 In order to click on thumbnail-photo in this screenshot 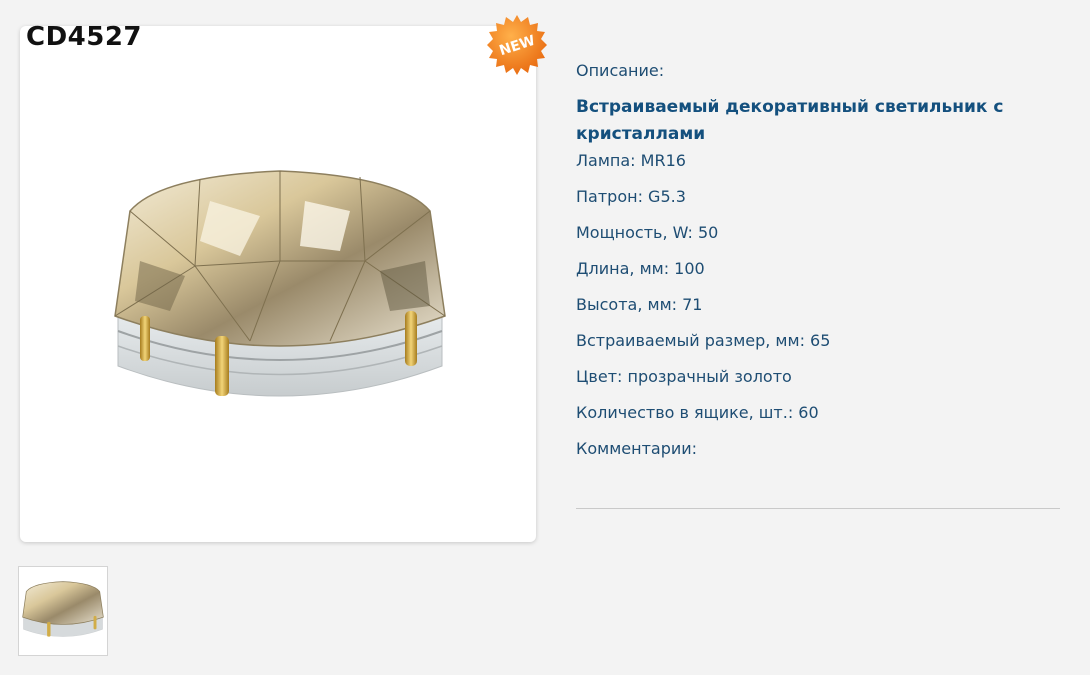, I will do `click(63, 609)`.